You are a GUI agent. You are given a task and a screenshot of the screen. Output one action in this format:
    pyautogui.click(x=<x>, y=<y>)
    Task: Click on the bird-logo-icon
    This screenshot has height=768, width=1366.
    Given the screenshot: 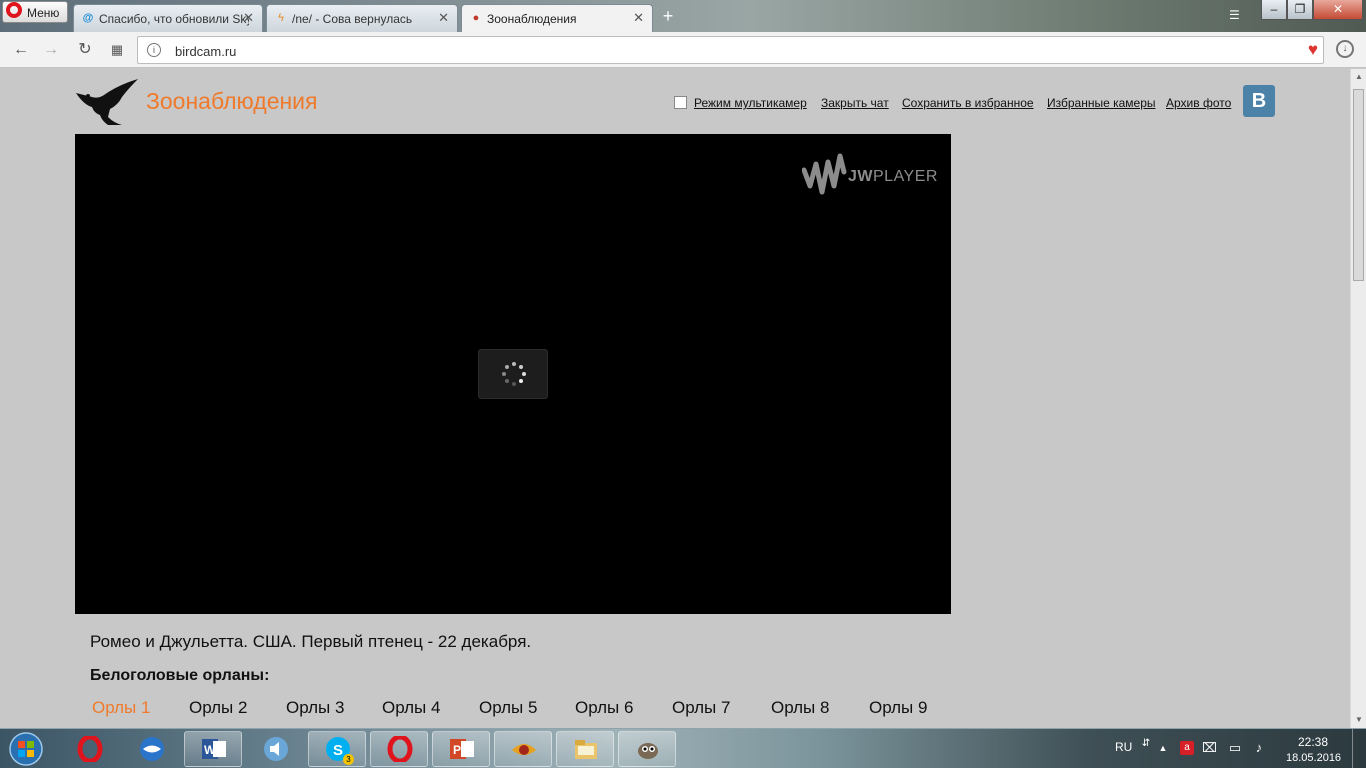 What is the action you would take?
    pyautogui.click(x=107, y=103)
    